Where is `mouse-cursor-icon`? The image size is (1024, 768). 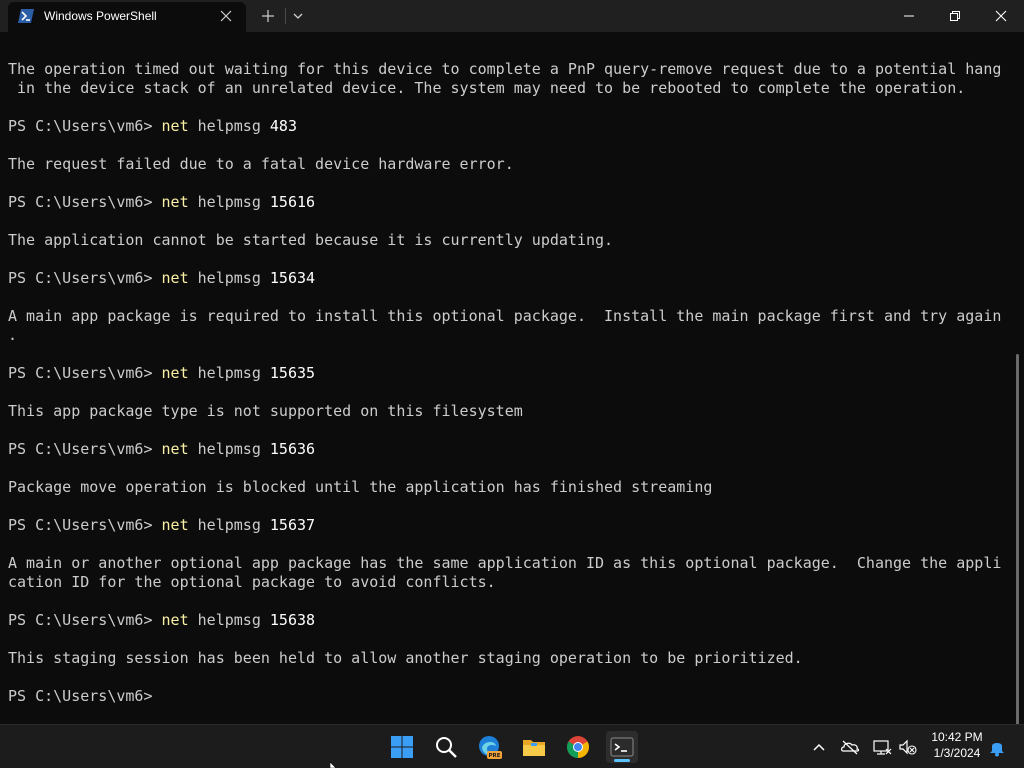 mouse-cursor-icon is located at coordinates (333, 765).